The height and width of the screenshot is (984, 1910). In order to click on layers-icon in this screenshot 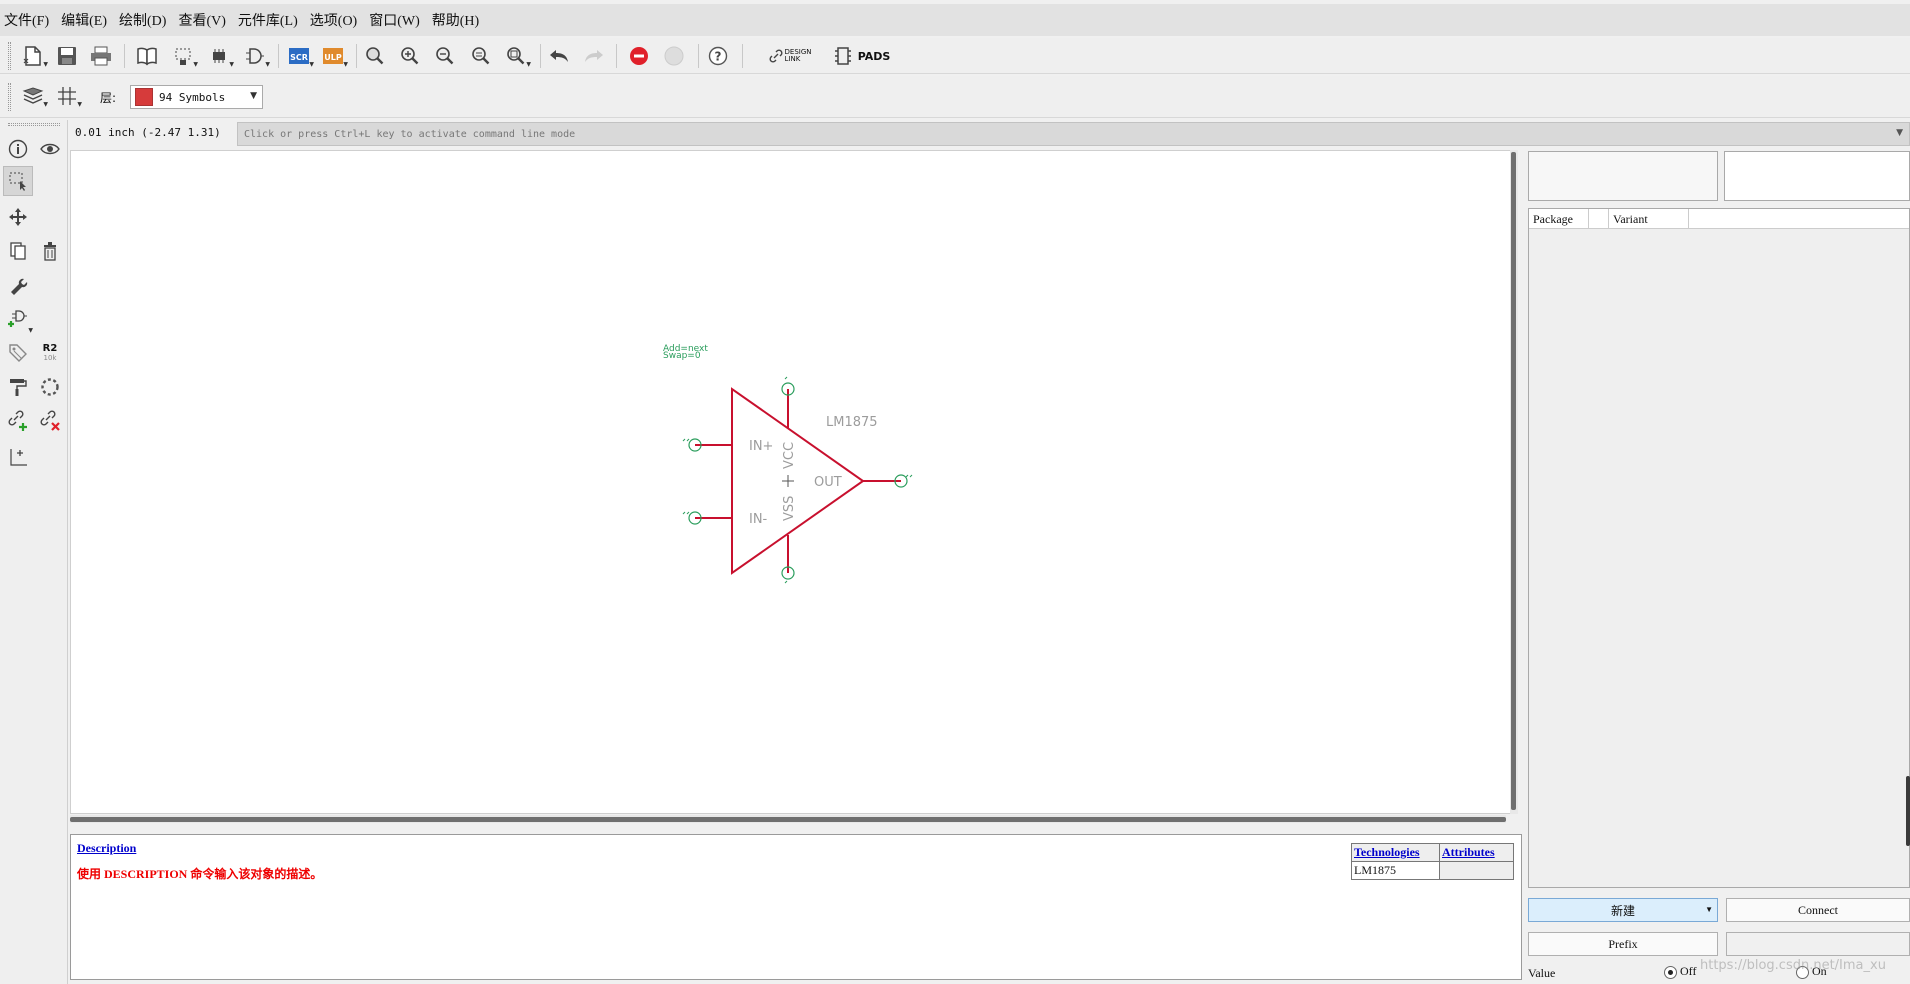, I will do `click(33, 95)`.